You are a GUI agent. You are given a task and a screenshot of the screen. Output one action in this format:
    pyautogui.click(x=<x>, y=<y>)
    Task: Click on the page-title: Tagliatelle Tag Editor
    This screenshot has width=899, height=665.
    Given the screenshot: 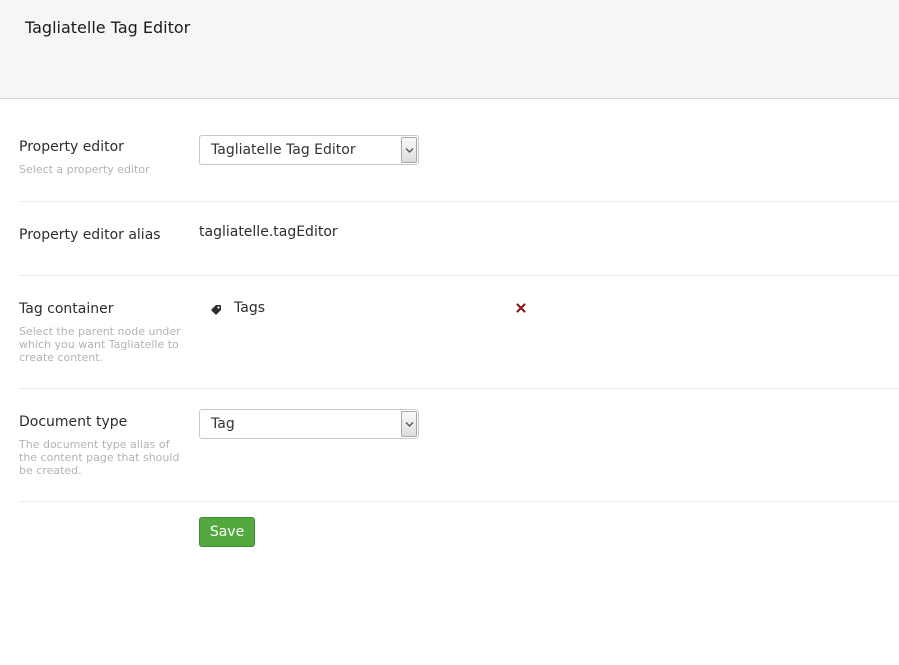 What is the action you would take?
    pyautogui.click(x=108, y=27)
    